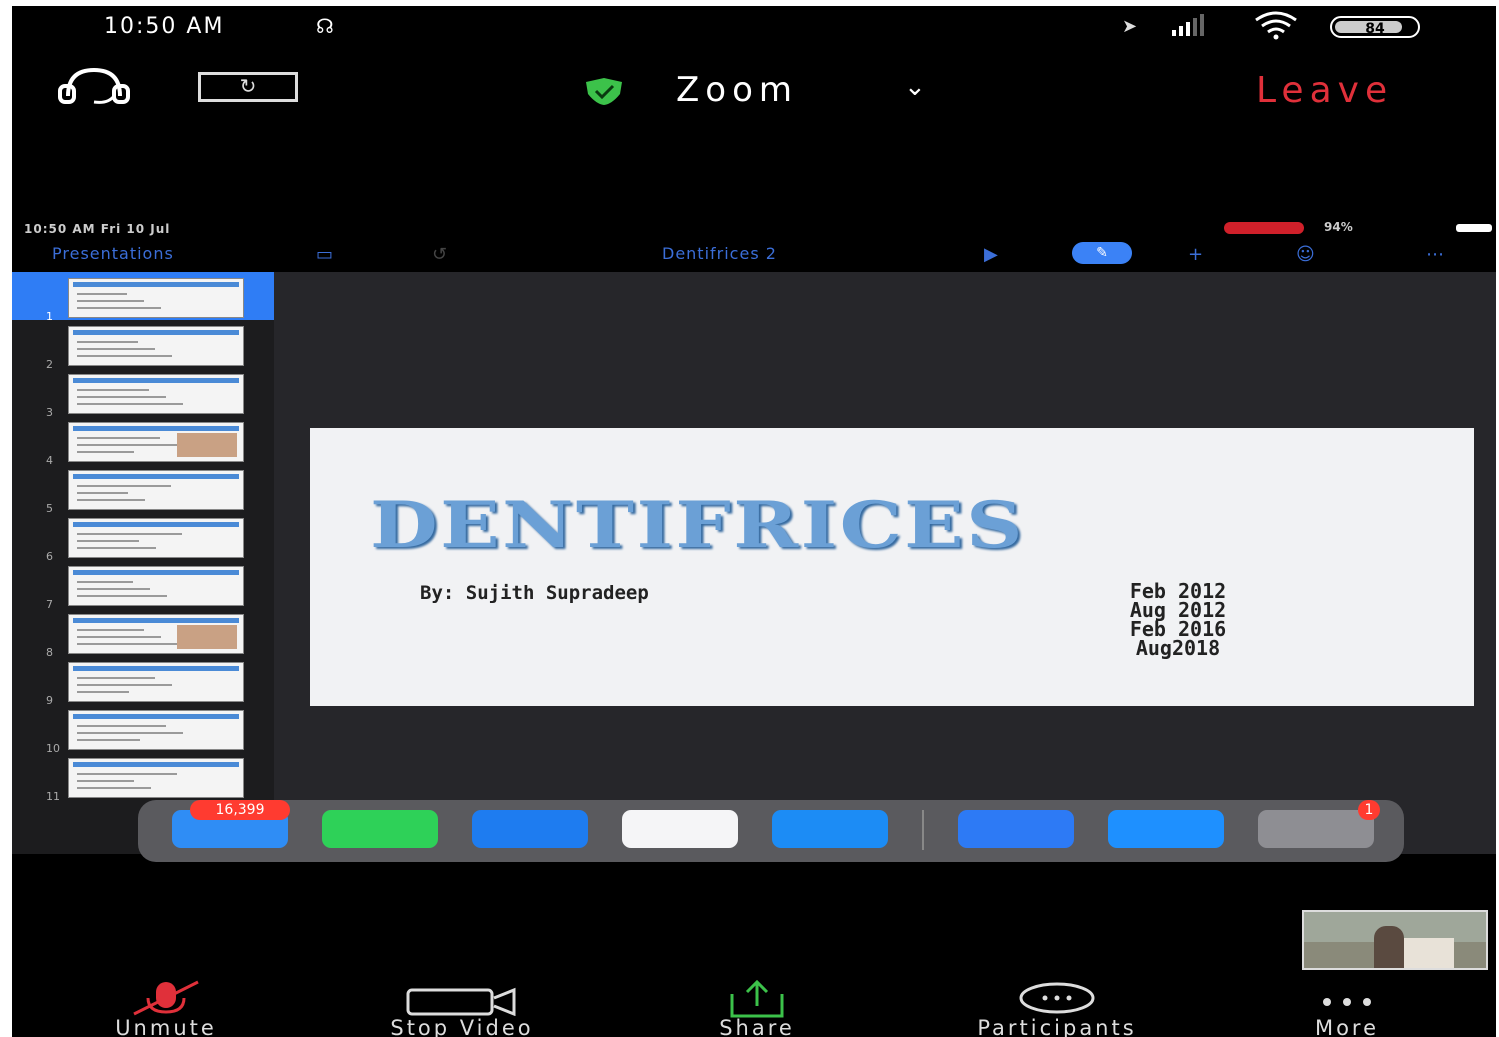  What do you see at coordinates (1057, 1026) in the screenshot?
I see `participants-label: Participants` at bounding box center [1057, 1026].